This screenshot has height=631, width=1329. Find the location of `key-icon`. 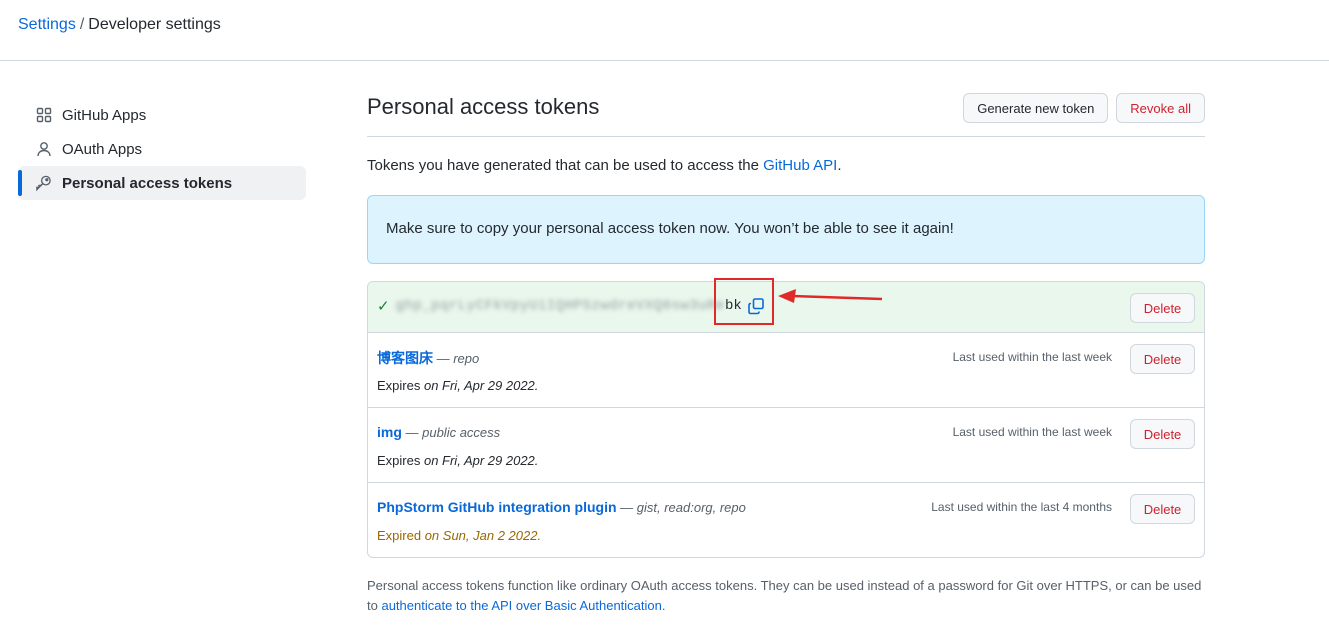

key-icon is located at coordinates (43, 183).